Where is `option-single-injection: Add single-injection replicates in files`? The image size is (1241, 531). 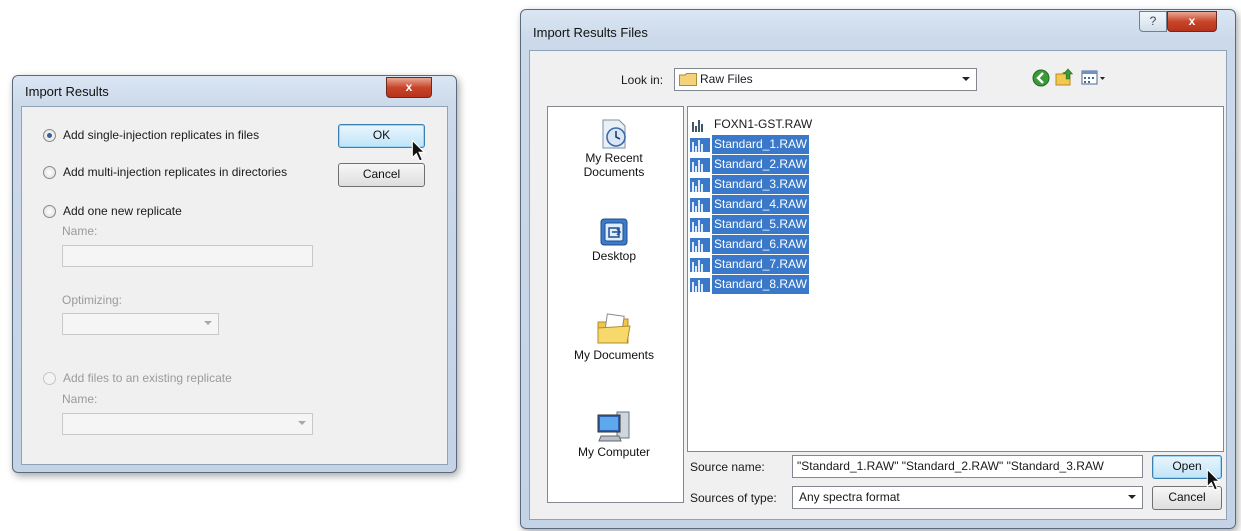
option-single-injection: Add single-injection replicates in files is located at coordinates (151, 135).